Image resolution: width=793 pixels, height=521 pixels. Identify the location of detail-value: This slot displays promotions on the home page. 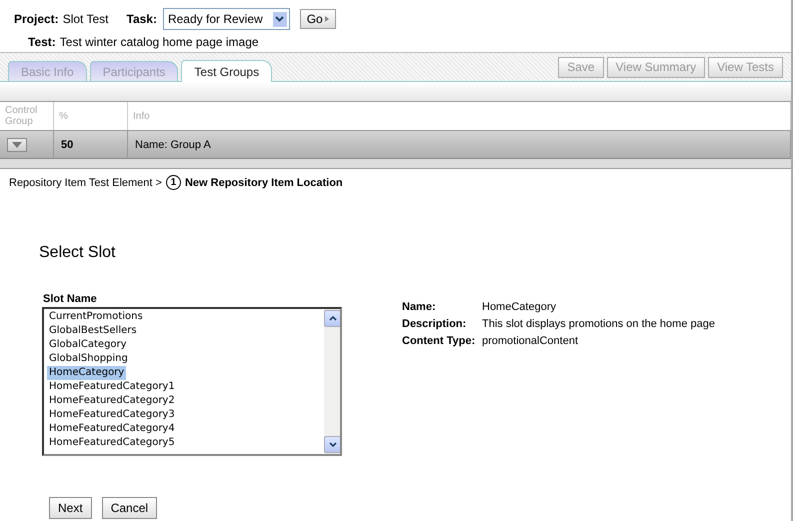
(598, 324).